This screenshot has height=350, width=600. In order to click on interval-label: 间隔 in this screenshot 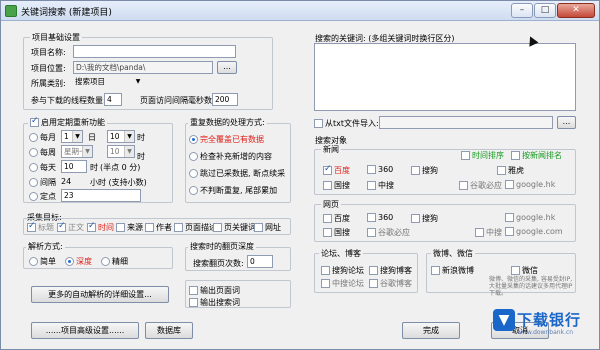, I will do `click(48, 182)`.